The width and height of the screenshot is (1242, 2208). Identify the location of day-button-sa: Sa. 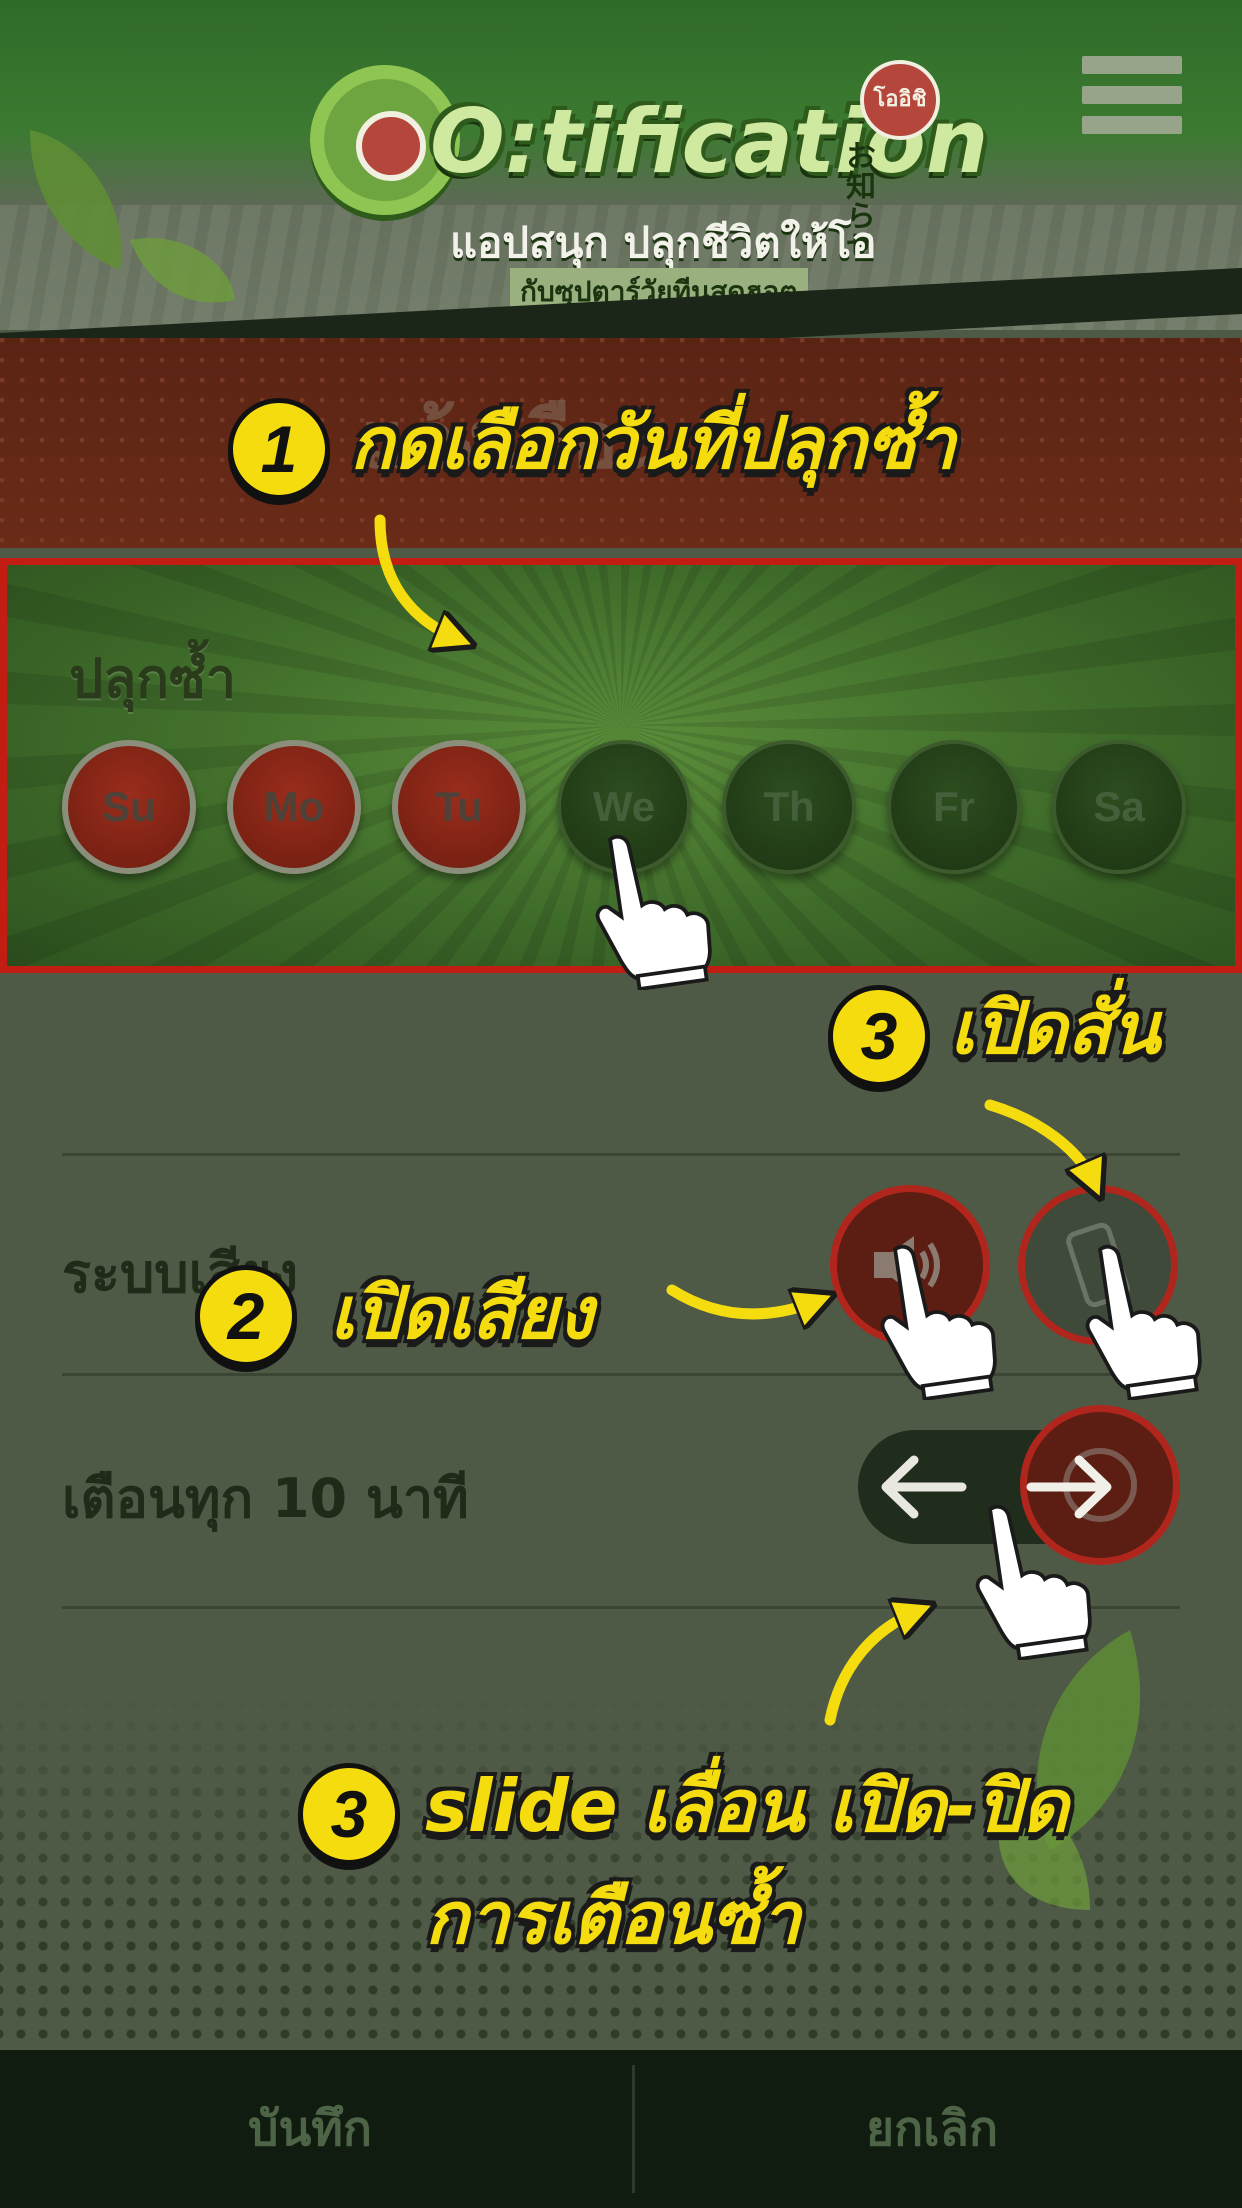
(1119, 807).